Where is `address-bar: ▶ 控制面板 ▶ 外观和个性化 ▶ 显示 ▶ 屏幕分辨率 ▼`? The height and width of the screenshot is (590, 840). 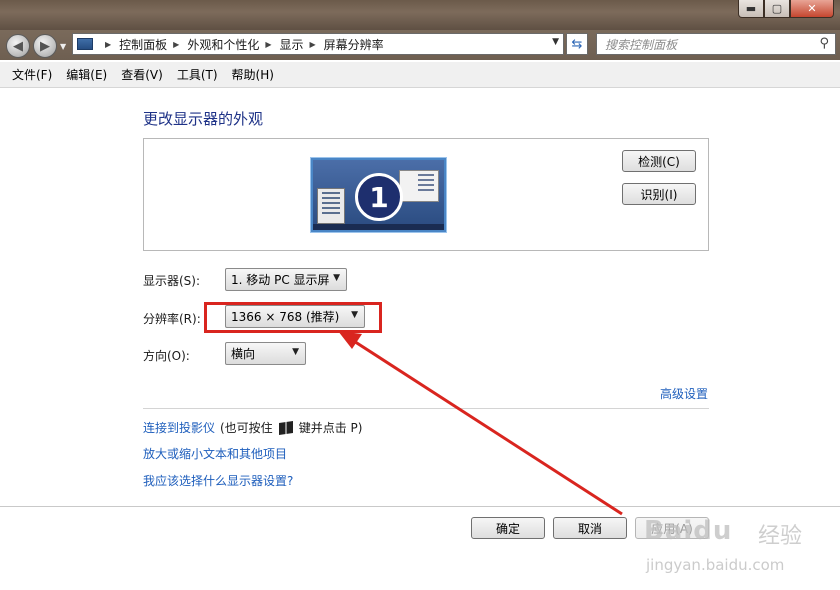 address-bar: ▶ 控制面板 ▶ 外观和个性化 ▶ 显示 ▶ 屏幕分辨率 ▼ is located at coordinates (318, 44).